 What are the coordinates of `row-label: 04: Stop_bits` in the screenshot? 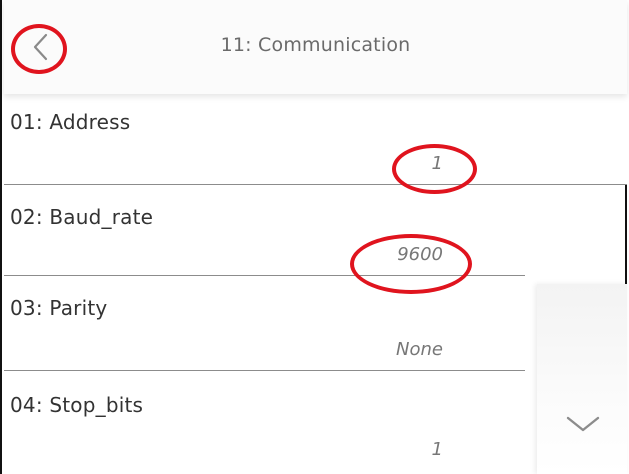 It's located at (77, 405).